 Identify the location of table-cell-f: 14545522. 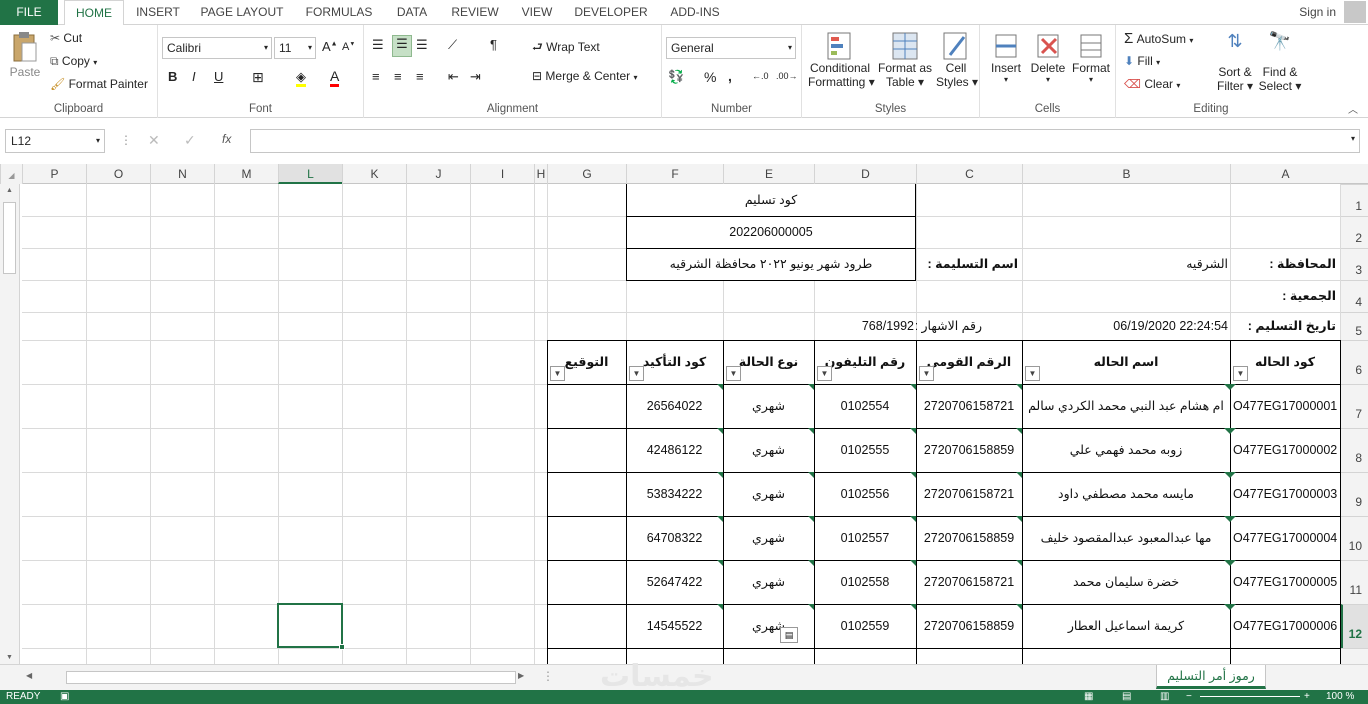
(674, 626).